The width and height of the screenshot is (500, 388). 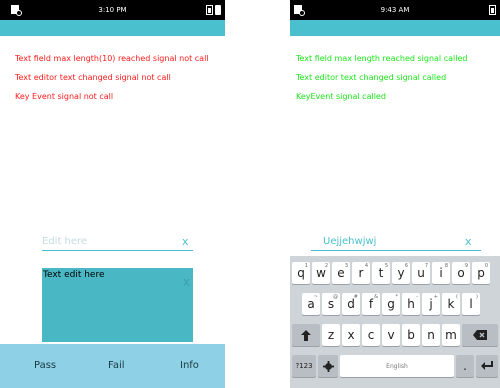 What do you see at coordinates (371, 77) in the screenshot?
I see `status-message-2: Text editor text changed signal called` at bounding box center [371, 77].